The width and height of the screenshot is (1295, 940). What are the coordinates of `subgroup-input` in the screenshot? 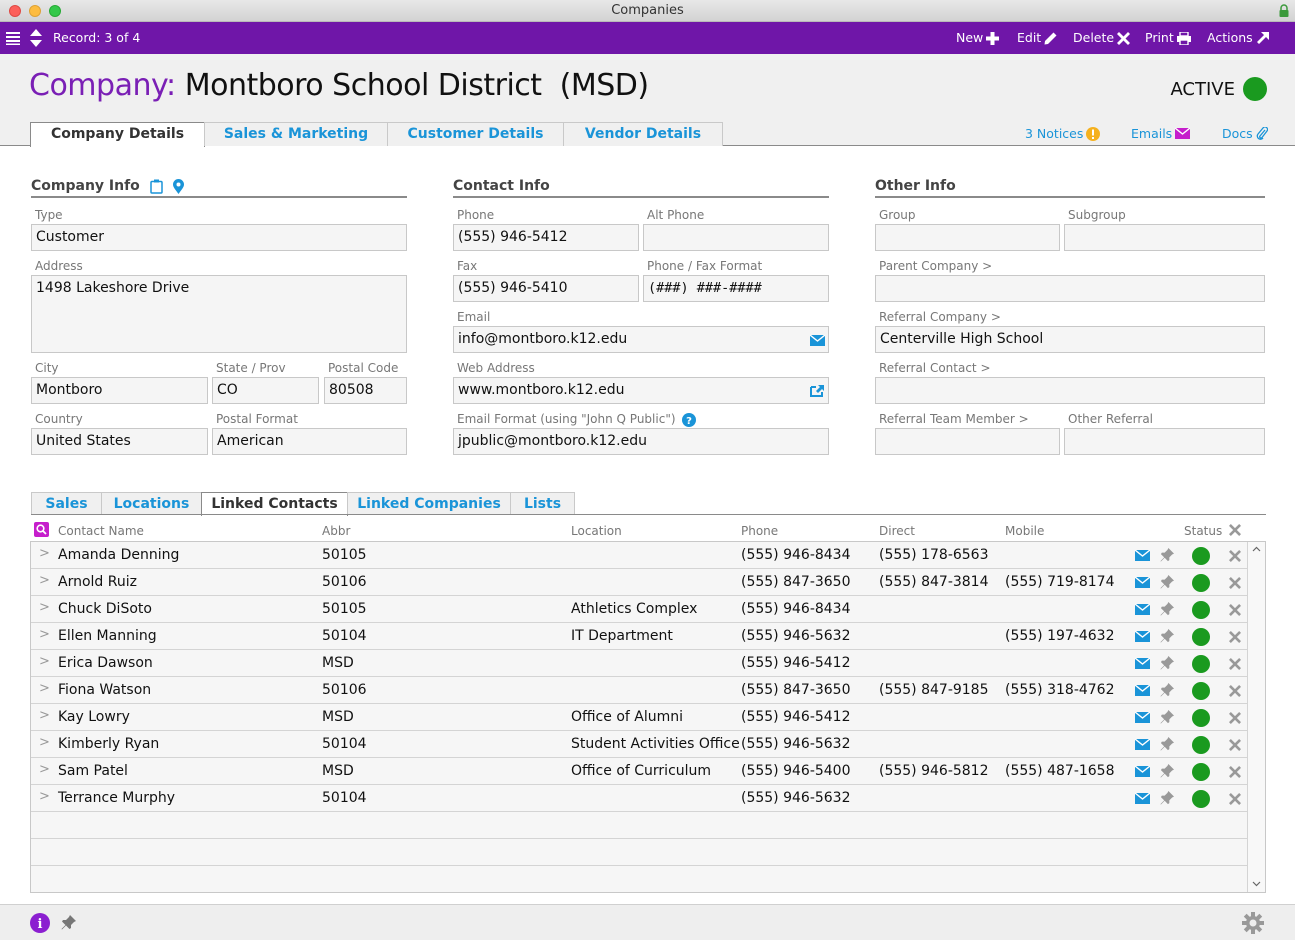 It's located at (1164, 237).